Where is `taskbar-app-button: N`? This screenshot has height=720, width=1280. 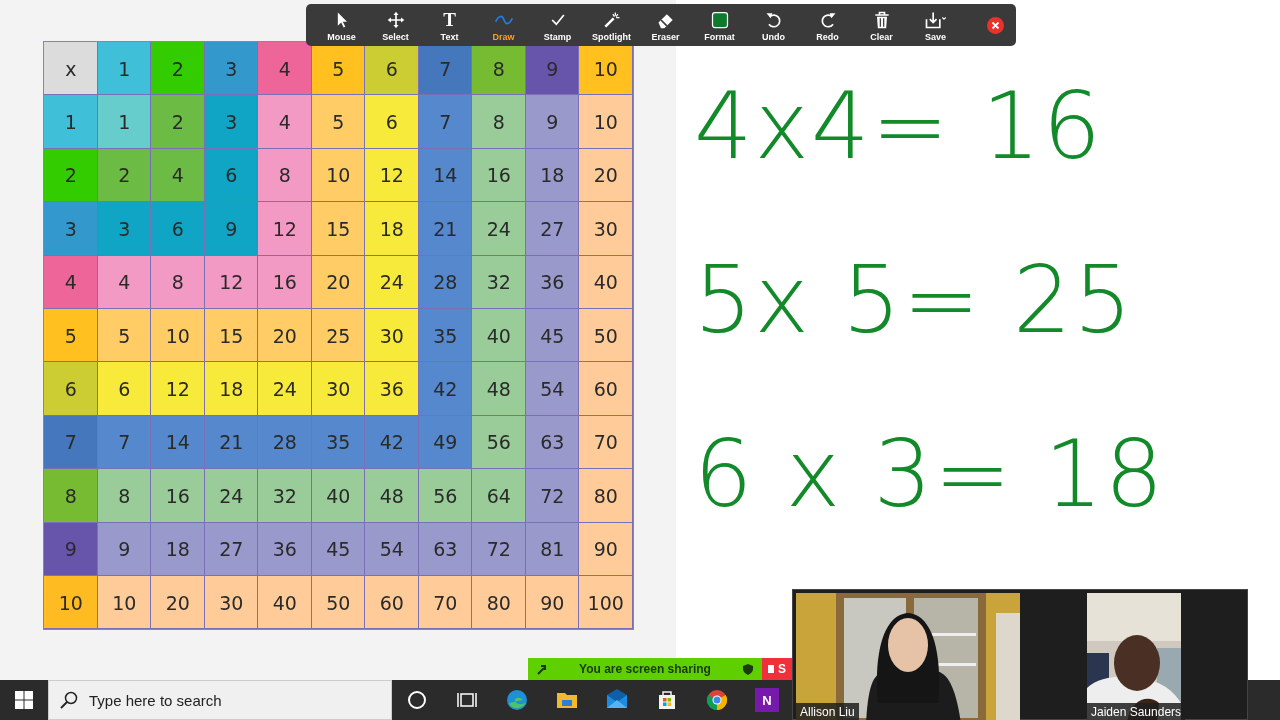
taskbar-app-button: N is located at coordinates (767, 700).